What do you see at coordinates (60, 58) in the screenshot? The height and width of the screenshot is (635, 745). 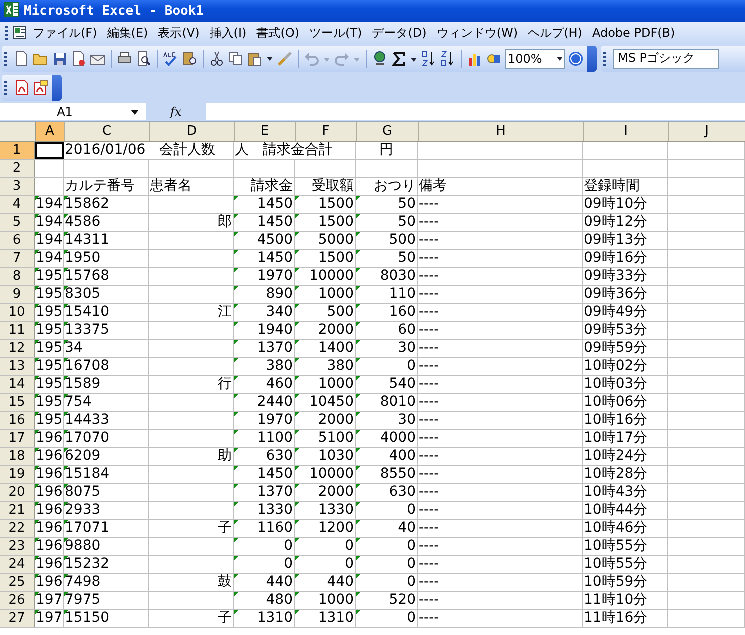 I see `save-icon` at bounding box center [60, 58].